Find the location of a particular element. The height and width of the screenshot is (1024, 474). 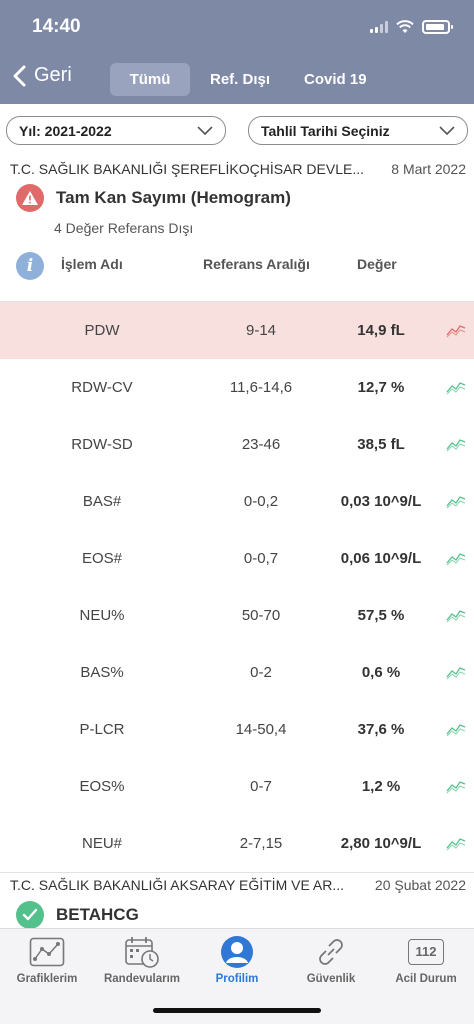

nav-label: Randevularım is located at coordinates (142, 979).